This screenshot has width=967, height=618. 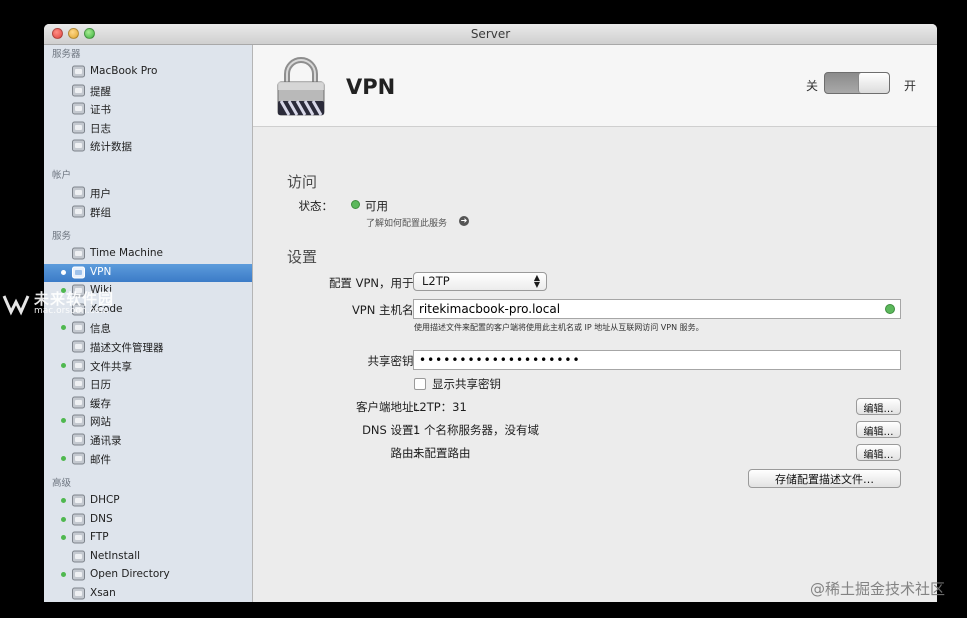 What do you see at coordinates (466, 384) in the screenshot?
I see `show-secret-label: 显示共享密钥` at bounding box center [466, 384].